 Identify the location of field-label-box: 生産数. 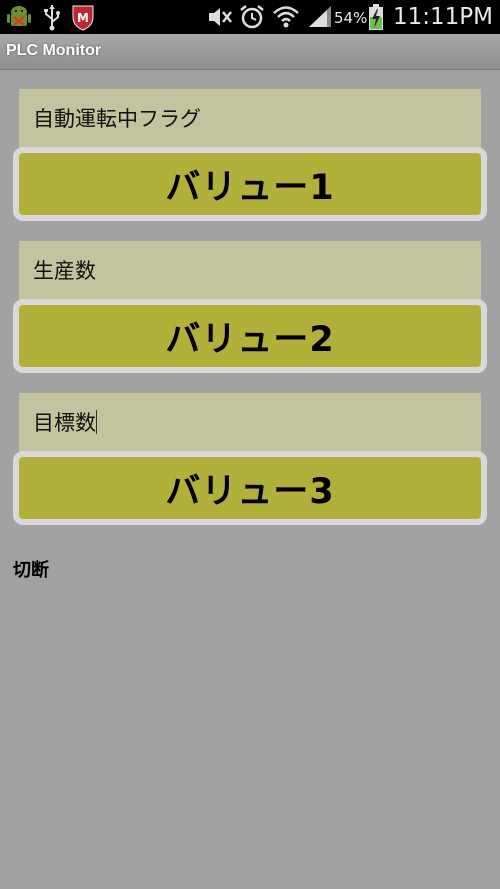
(250, 271).